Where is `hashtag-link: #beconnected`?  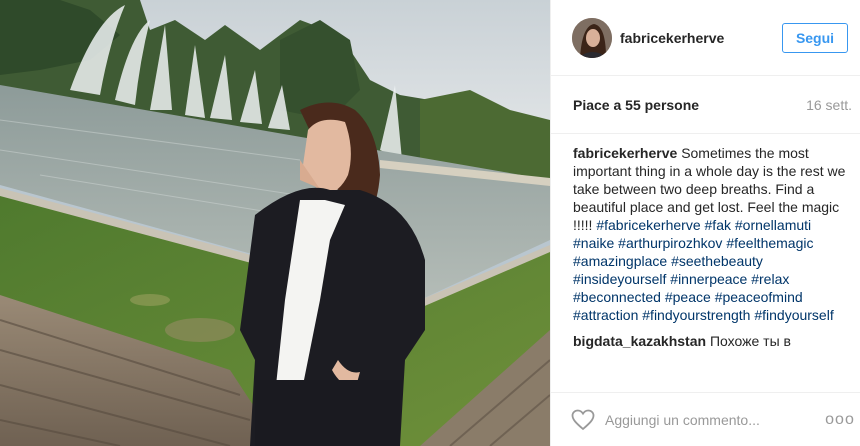
hashtag-link: #beconnected is located at coordinates (617, 297).